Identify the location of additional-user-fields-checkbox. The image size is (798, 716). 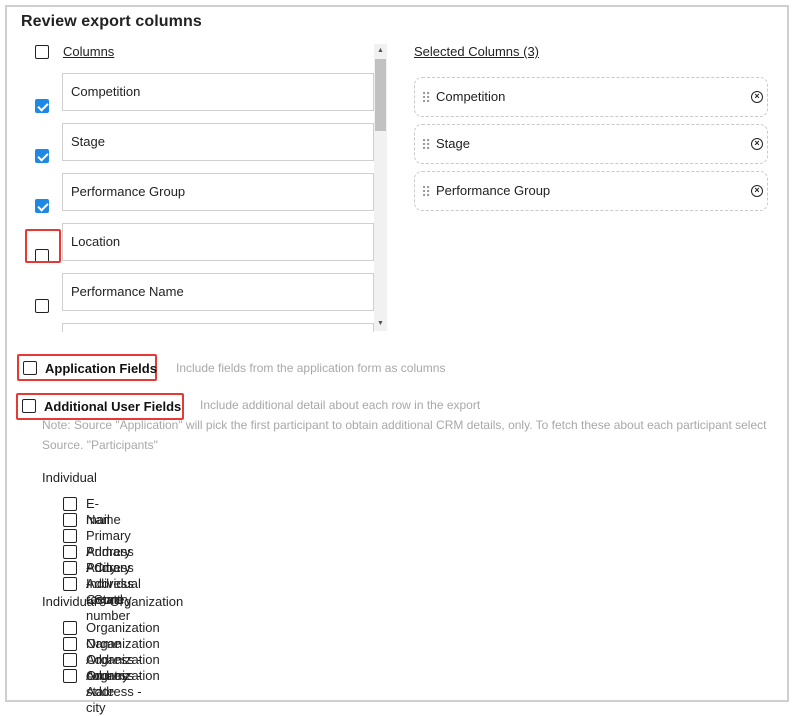
(29, 406).